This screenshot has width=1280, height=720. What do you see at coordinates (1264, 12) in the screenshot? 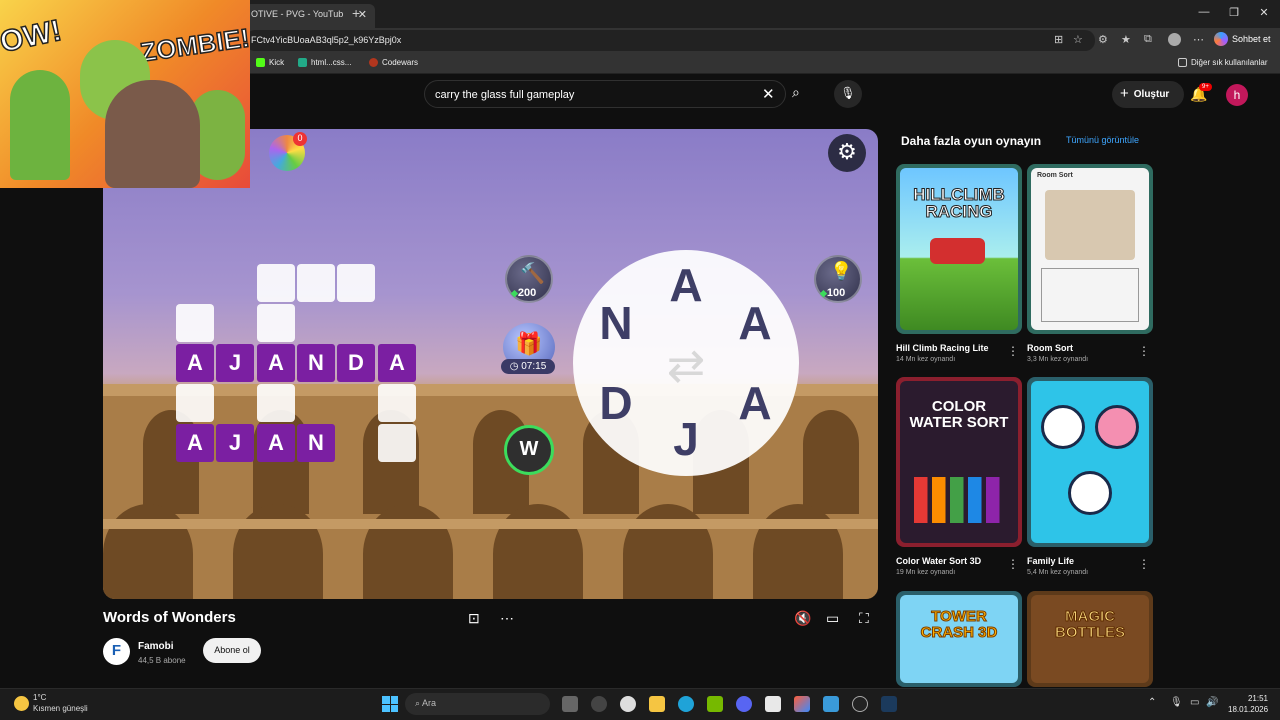
I see `close-window-icon: ✕` at bounding box center [1264, 12].